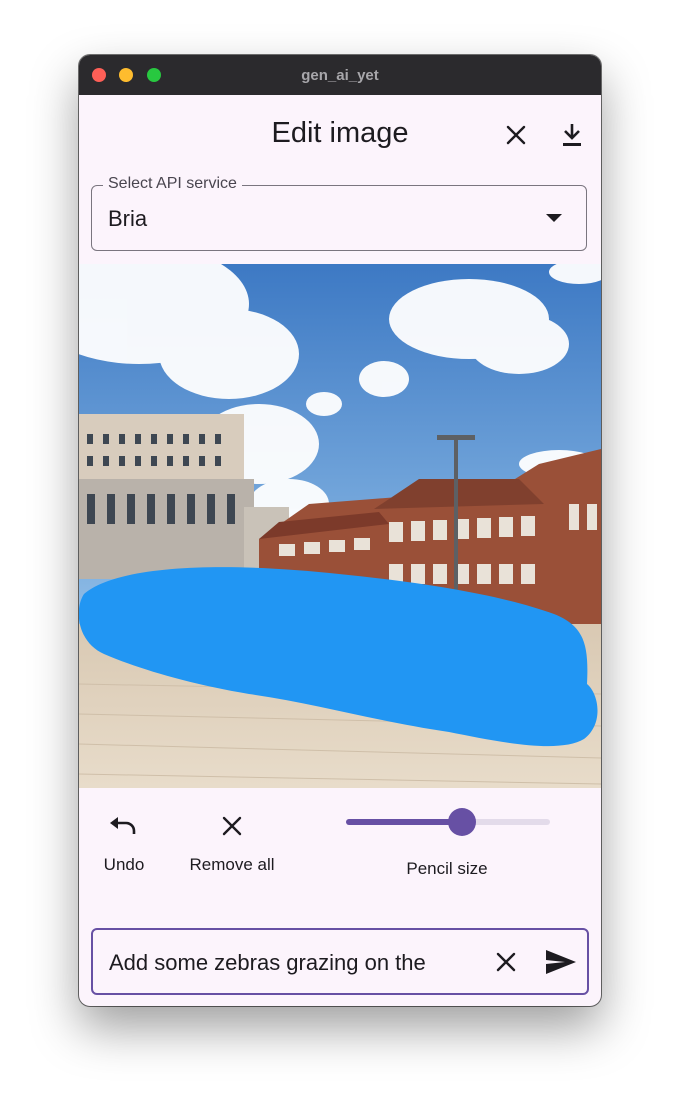 The image size is (680, 1112). What do you see at coordinates (232, 843) in the screenshot?
I see `remove-all-button: Remove all` at bounding box center [232, 843].